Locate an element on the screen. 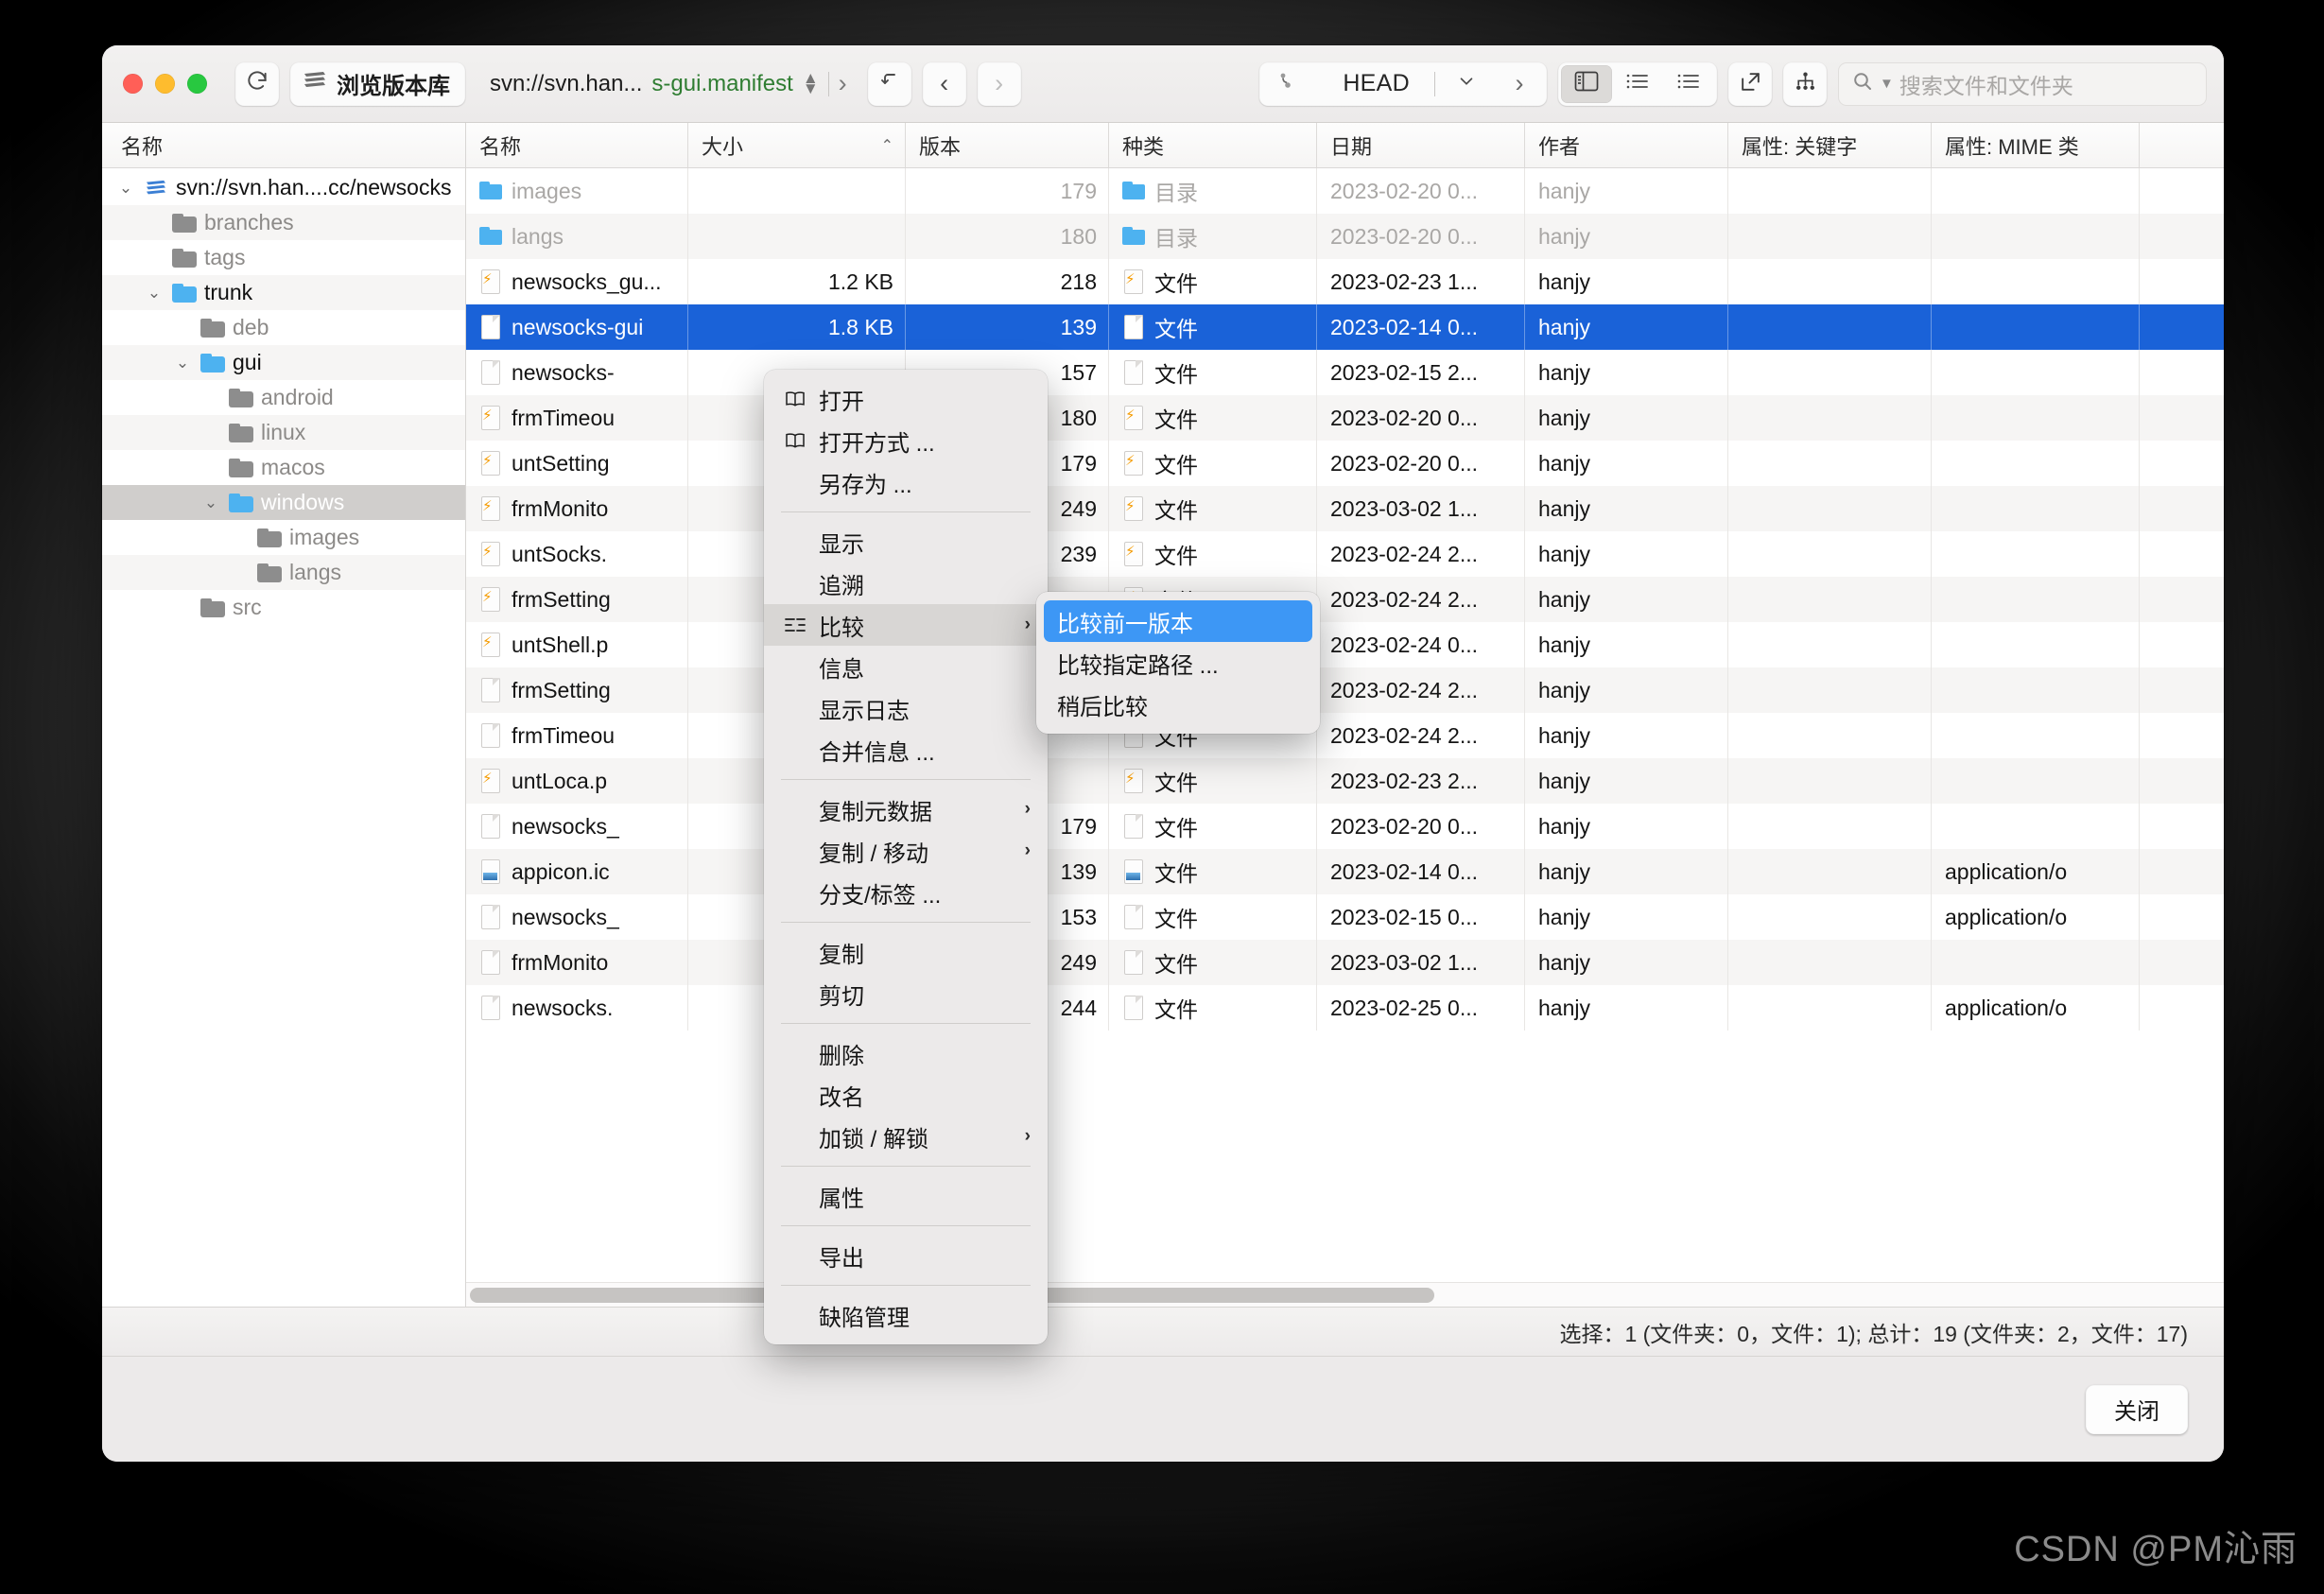 This screenshot has height=1594, width=2324. context-menu-item-4: 追溯 is located at coordinates (906, 583).